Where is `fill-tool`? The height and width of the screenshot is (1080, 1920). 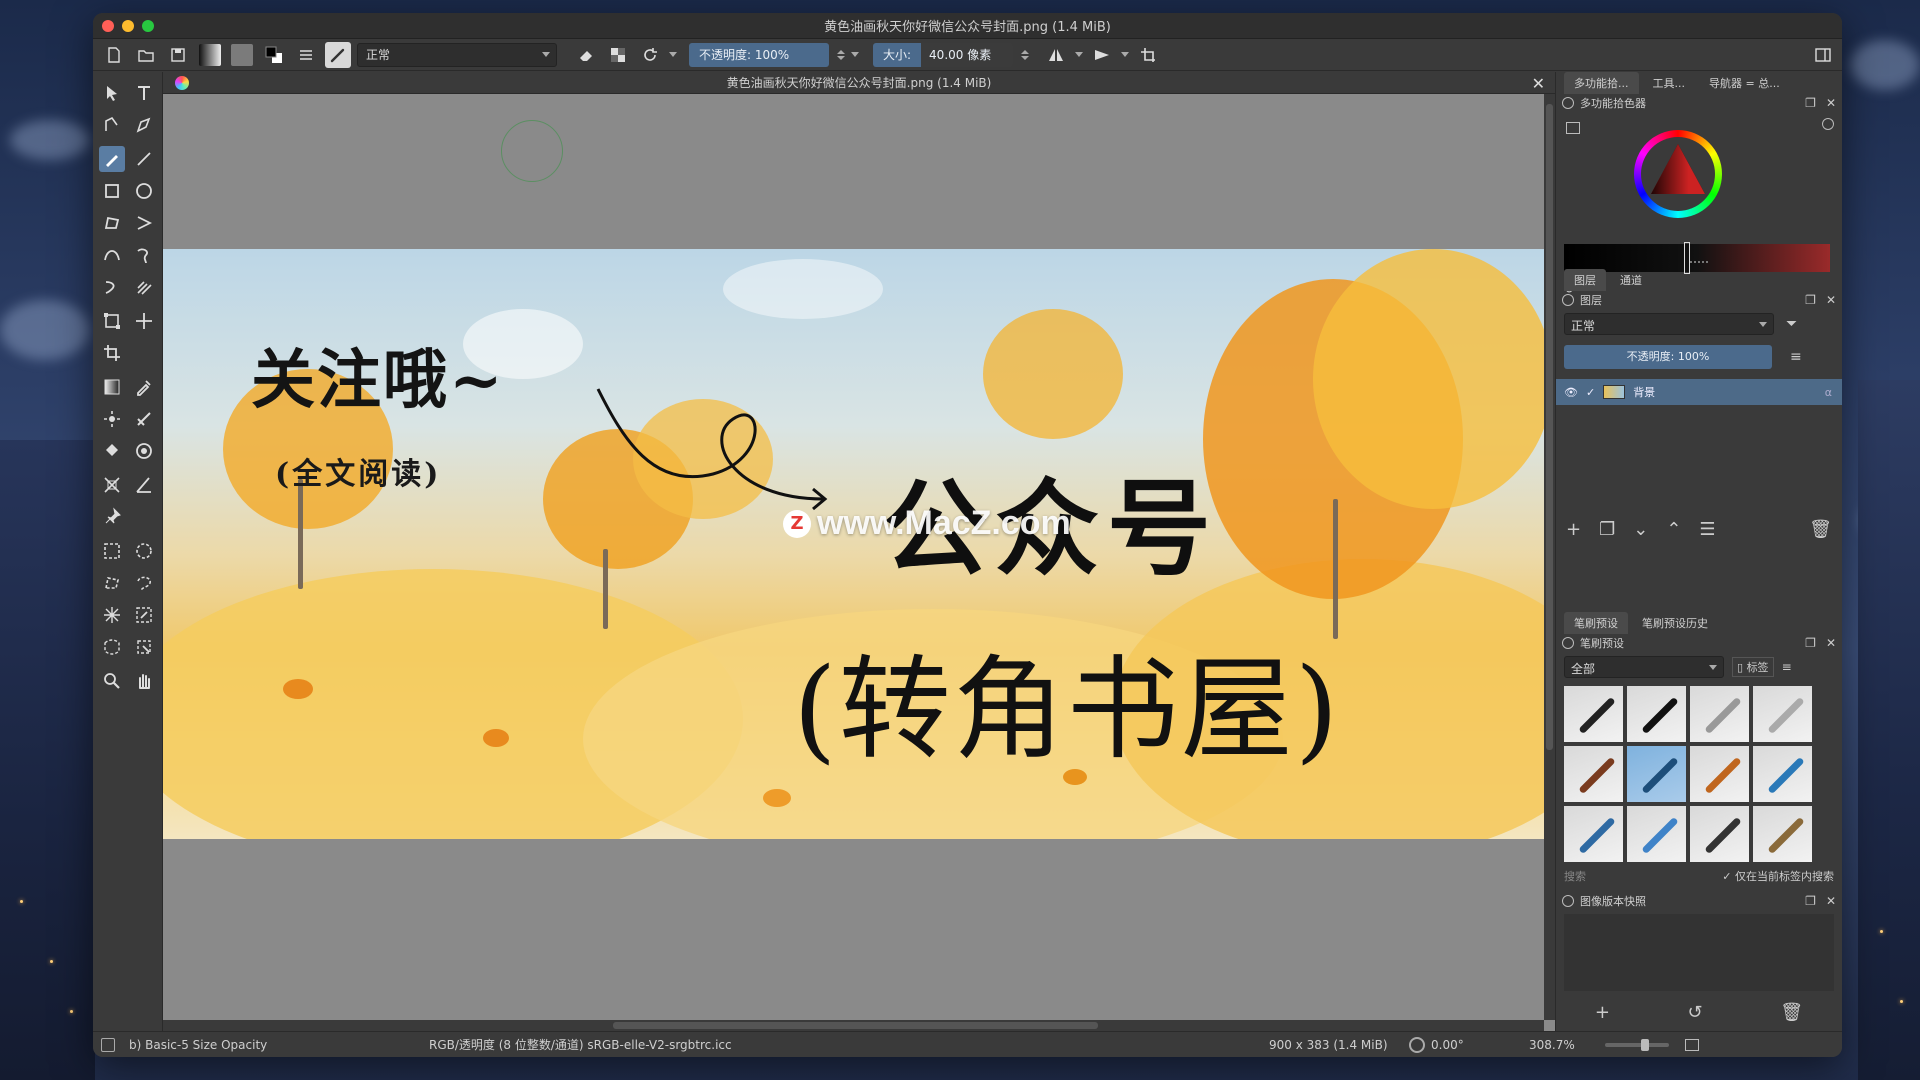 fill-tool is located at coordinates (112, 451).